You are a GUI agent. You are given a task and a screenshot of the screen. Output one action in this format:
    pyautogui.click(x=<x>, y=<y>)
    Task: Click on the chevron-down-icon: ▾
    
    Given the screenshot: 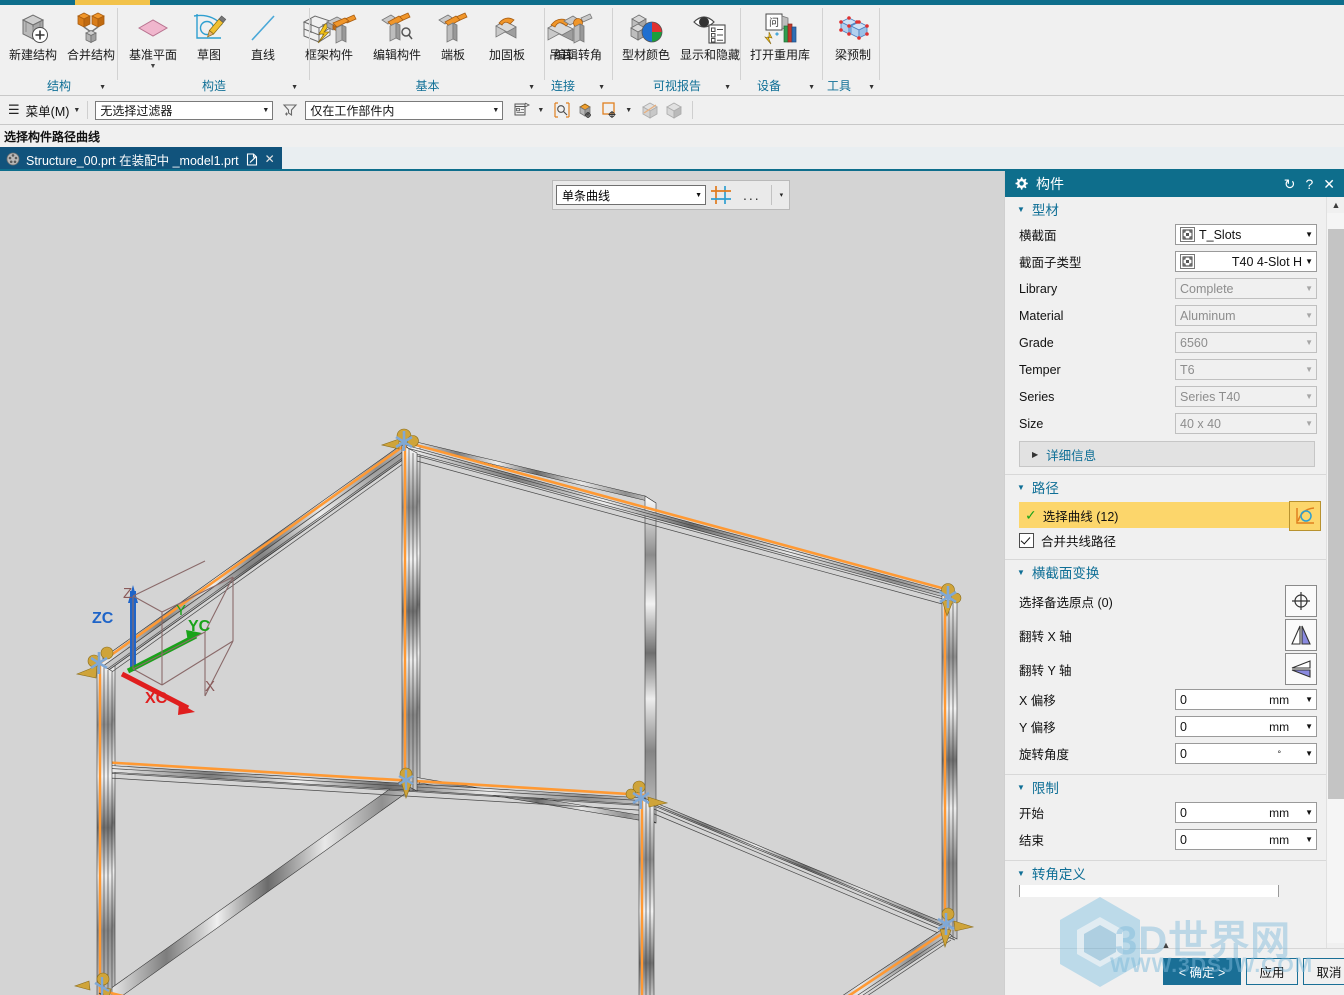 What is the action you would take?
    pyautogui.click(x=782, y=195)
    